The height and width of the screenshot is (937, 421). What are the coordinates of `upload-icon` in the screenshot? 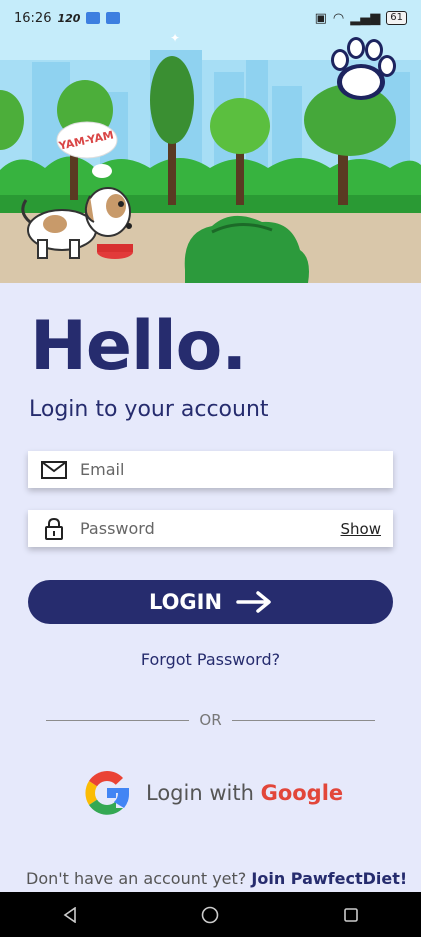 It's located at (93, 18).